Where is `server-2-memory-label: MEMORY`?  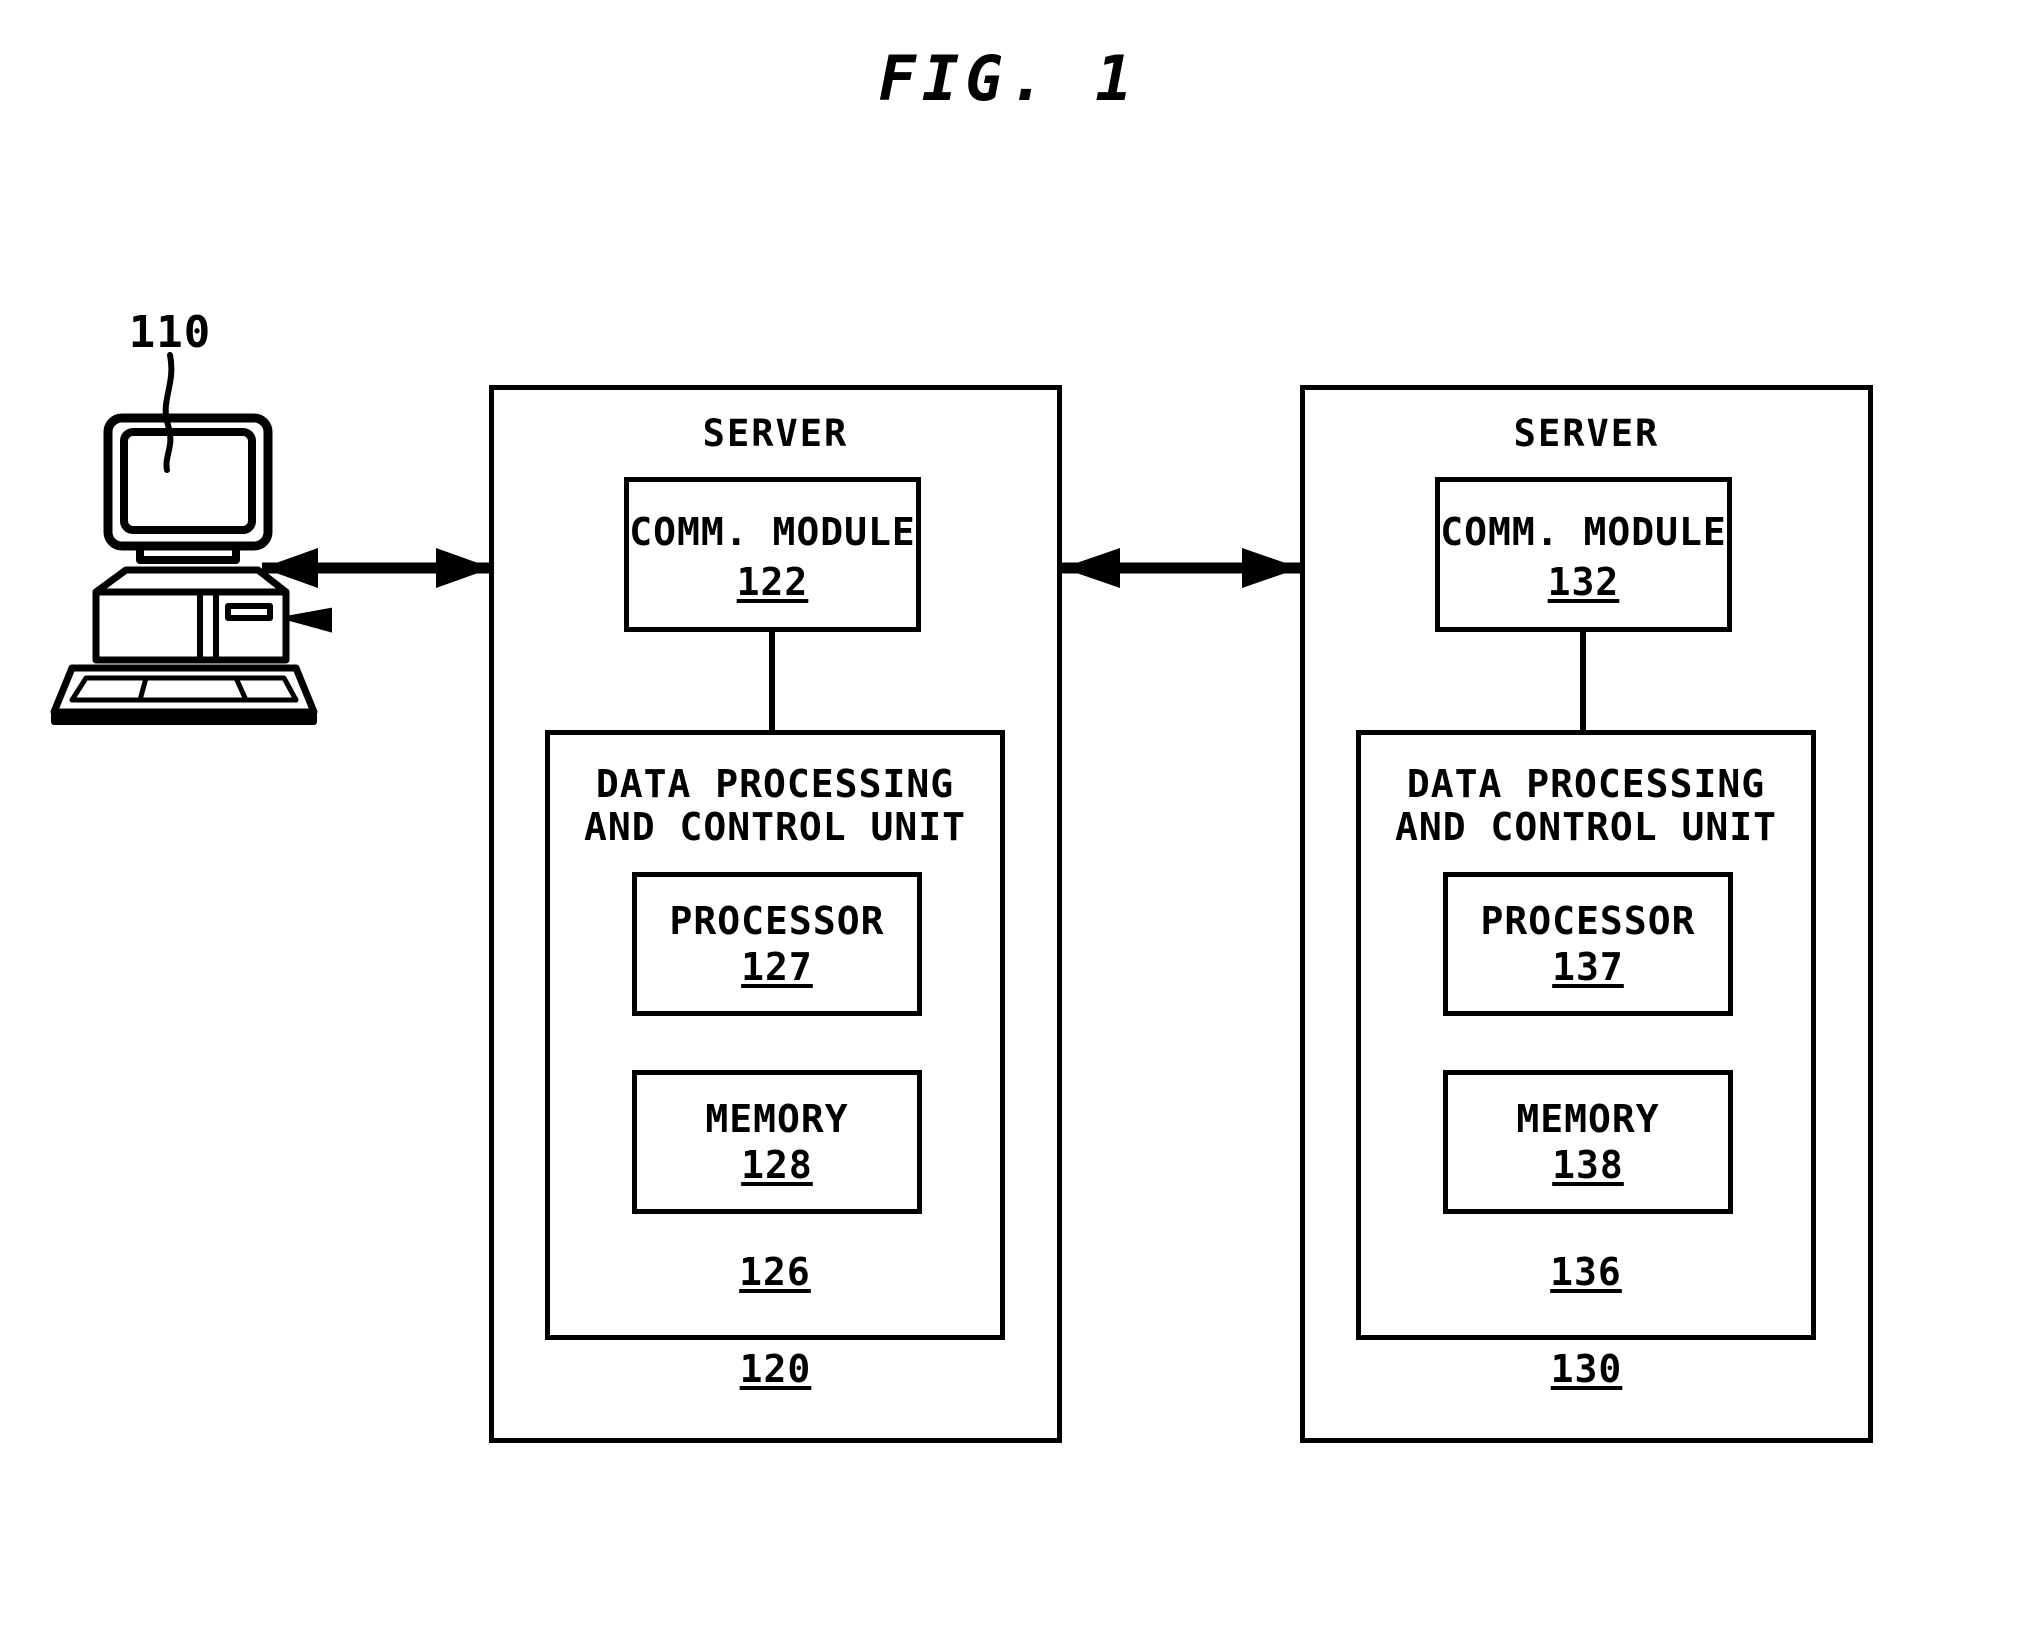
server-2-memory-label: MEMORY is located at coordinates (1588, 1119).